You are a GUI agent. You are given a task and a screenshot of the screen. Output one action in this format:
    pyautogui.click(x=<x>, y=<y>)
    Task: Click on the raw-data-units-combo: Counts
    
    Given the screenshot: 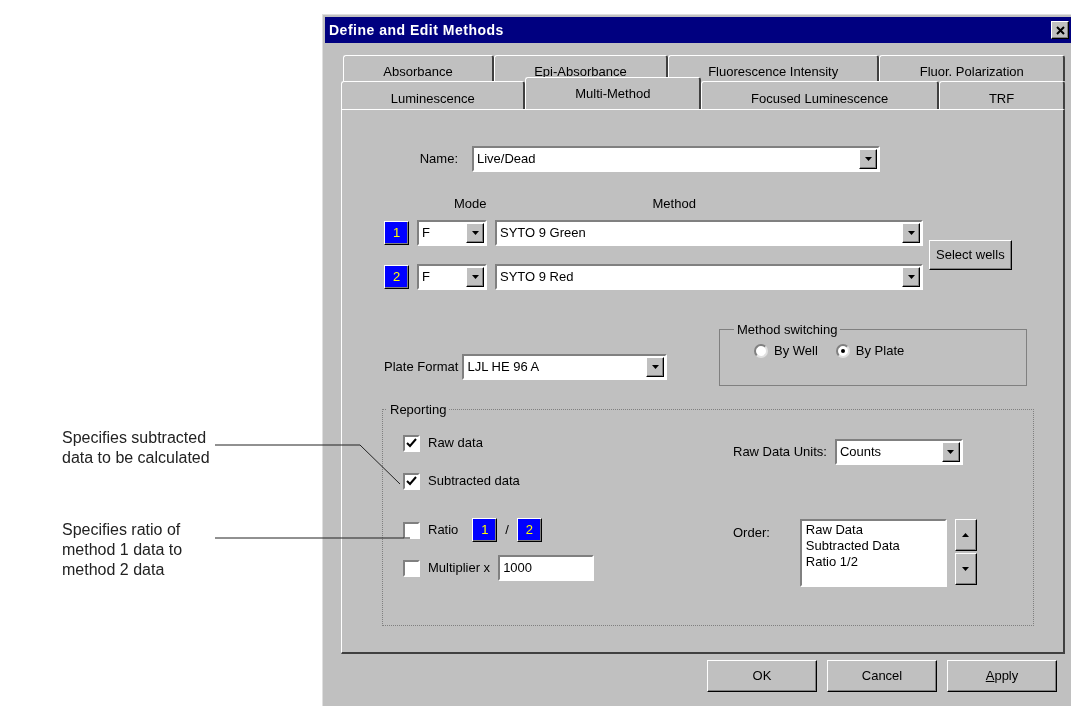 What is the action you would take?
    pyautogui.click(x=898, y=452)
    